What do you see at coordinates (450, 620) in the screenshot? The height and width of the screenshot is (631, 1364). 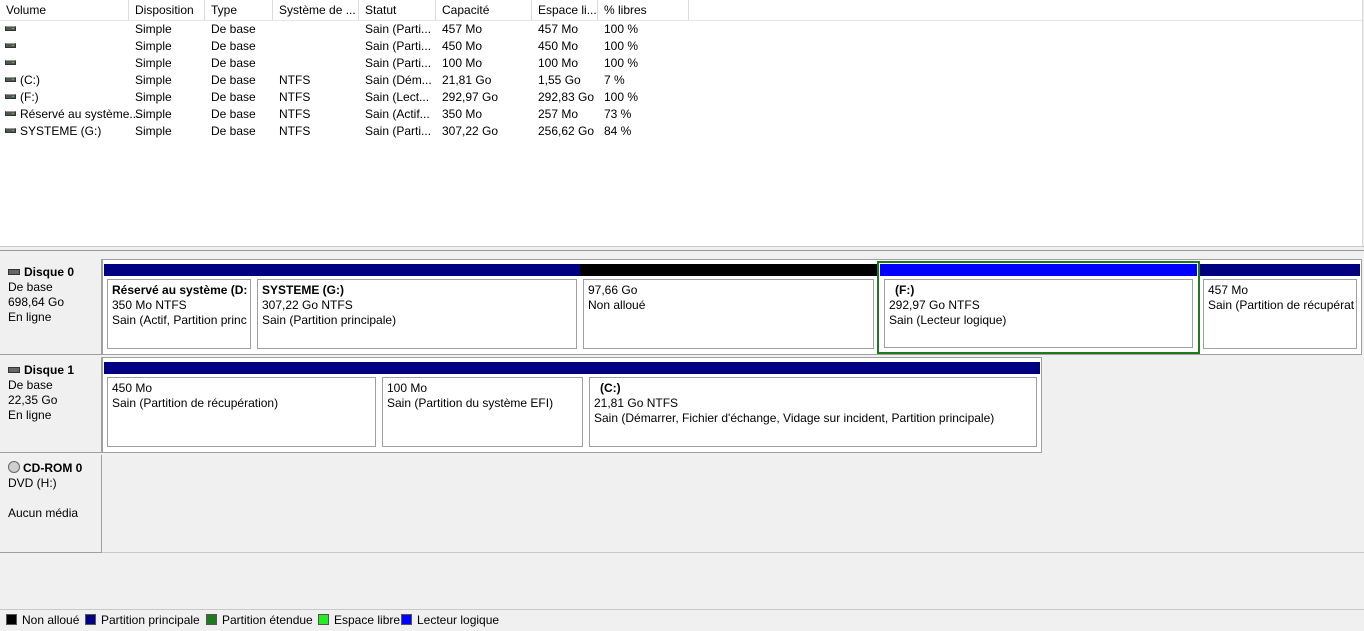 I see `legend-logical: Lecteur logique` at bounding box center [450, 620].